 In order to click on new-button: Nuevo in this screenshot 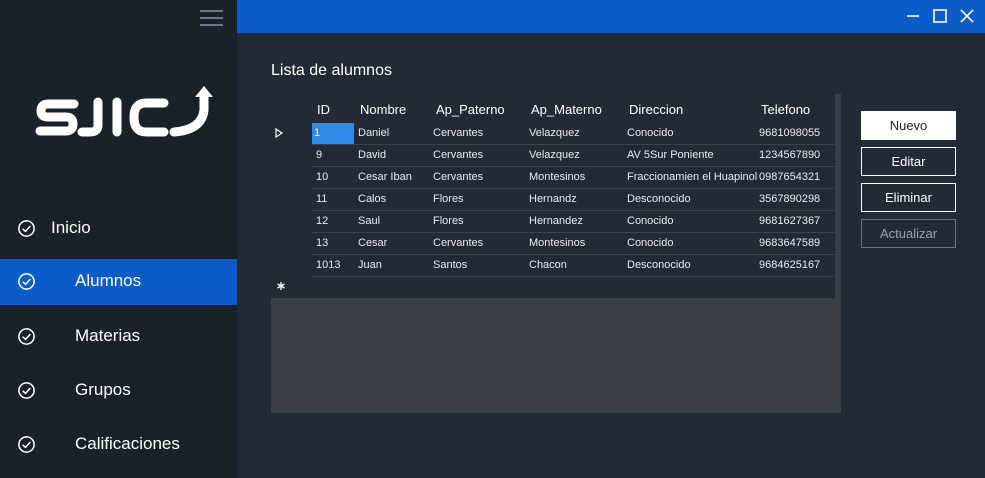, I will do `click(908, 125)`.